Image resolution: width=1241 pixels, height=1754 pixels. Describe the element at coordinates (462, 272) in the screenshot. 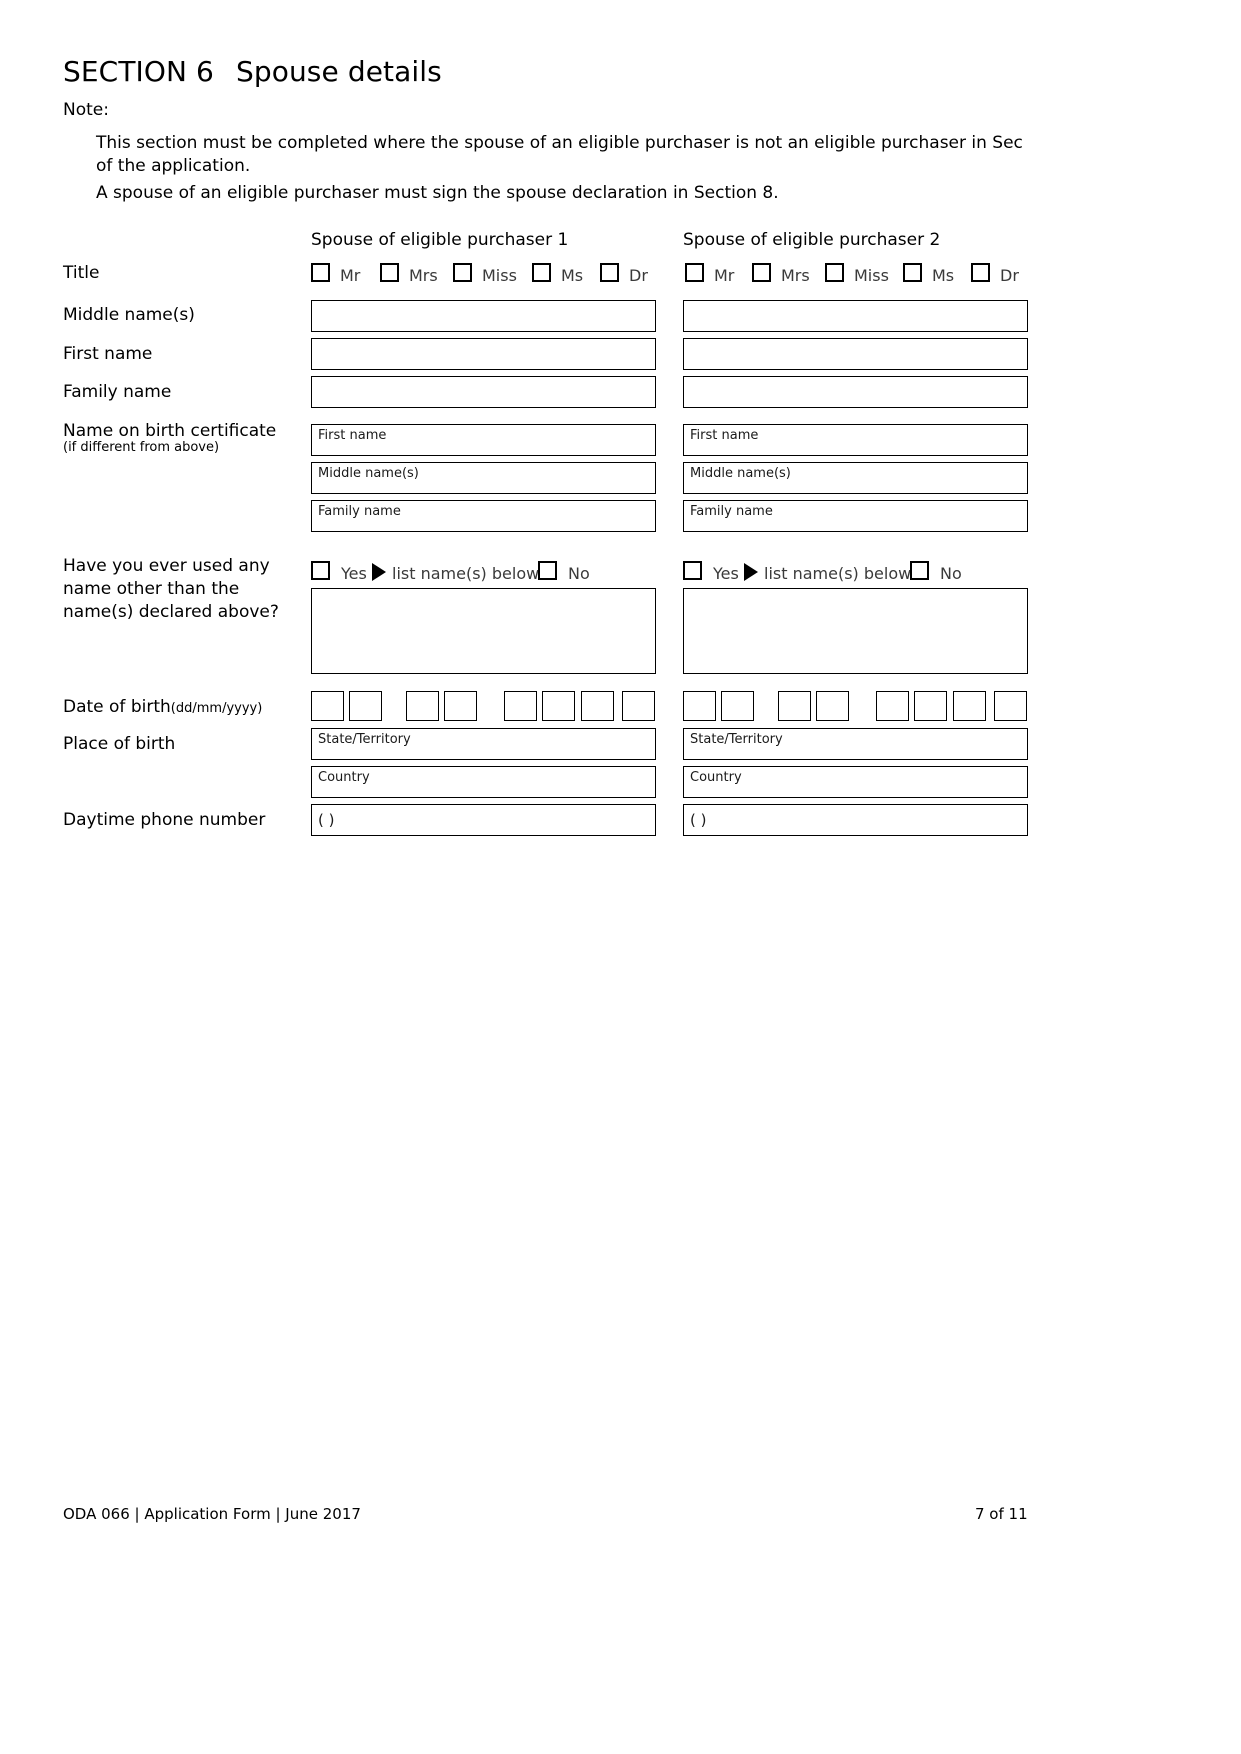

I see `checkbox-sp1-title-miss` at that location.